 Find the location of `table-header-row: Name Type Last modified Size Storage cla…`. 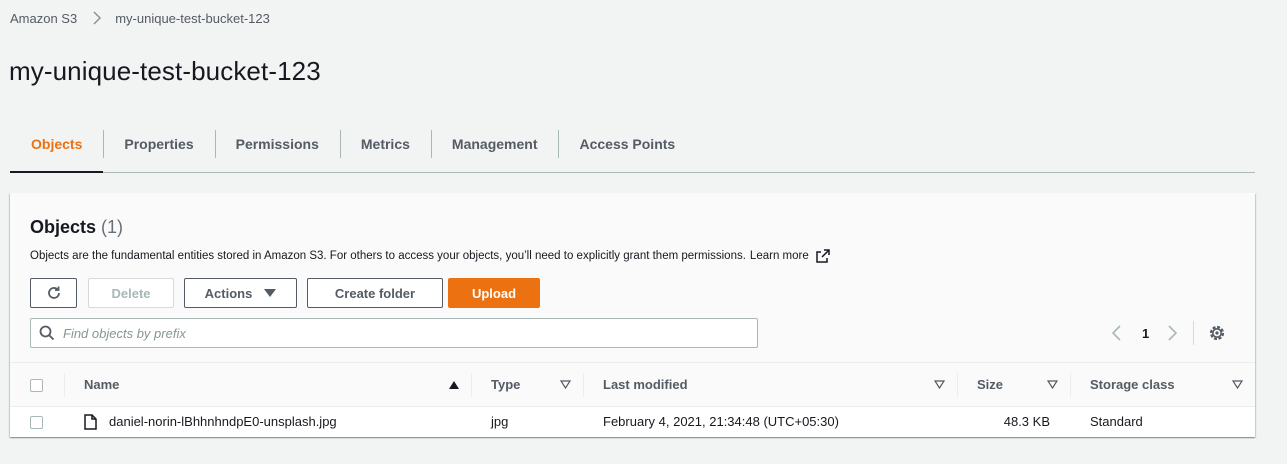

table-header-row: Name Type Last modified Size Storage cla… is located at coordinates (632, 385).